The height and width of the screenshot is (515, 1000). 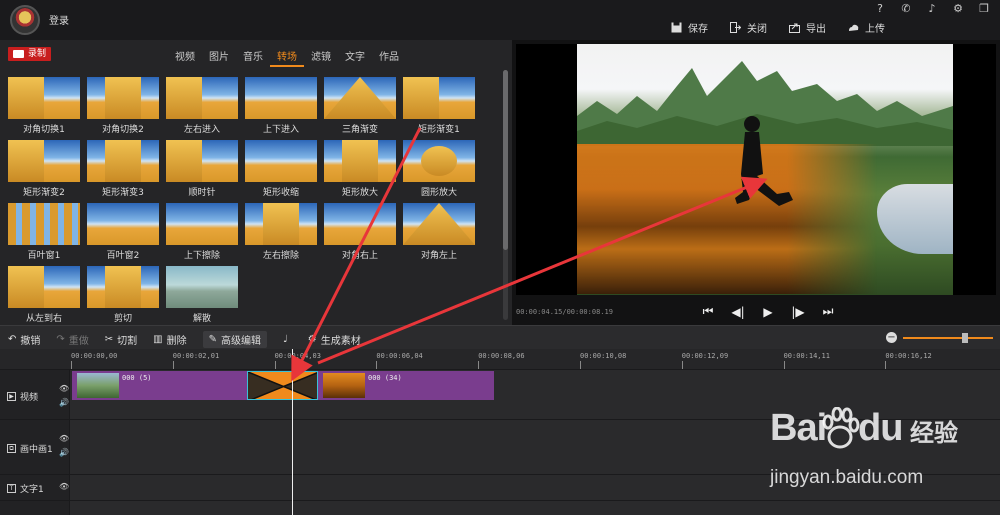 I want to click on watermark-brand-suffix: du, so click(x=880, y=428).